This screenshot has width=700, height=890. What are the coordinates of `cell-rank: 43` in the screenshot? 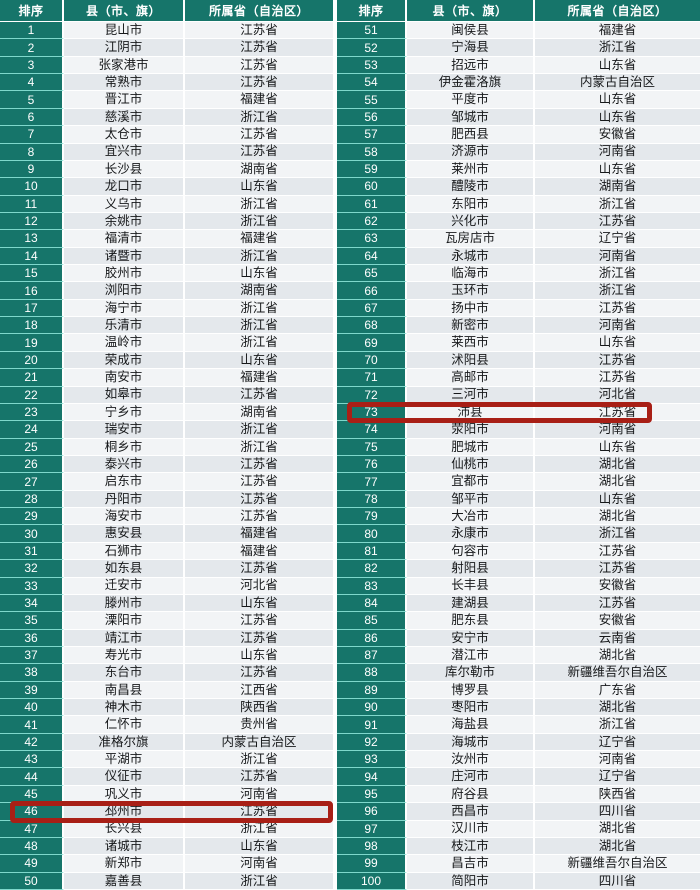 It's located at (32, 760).